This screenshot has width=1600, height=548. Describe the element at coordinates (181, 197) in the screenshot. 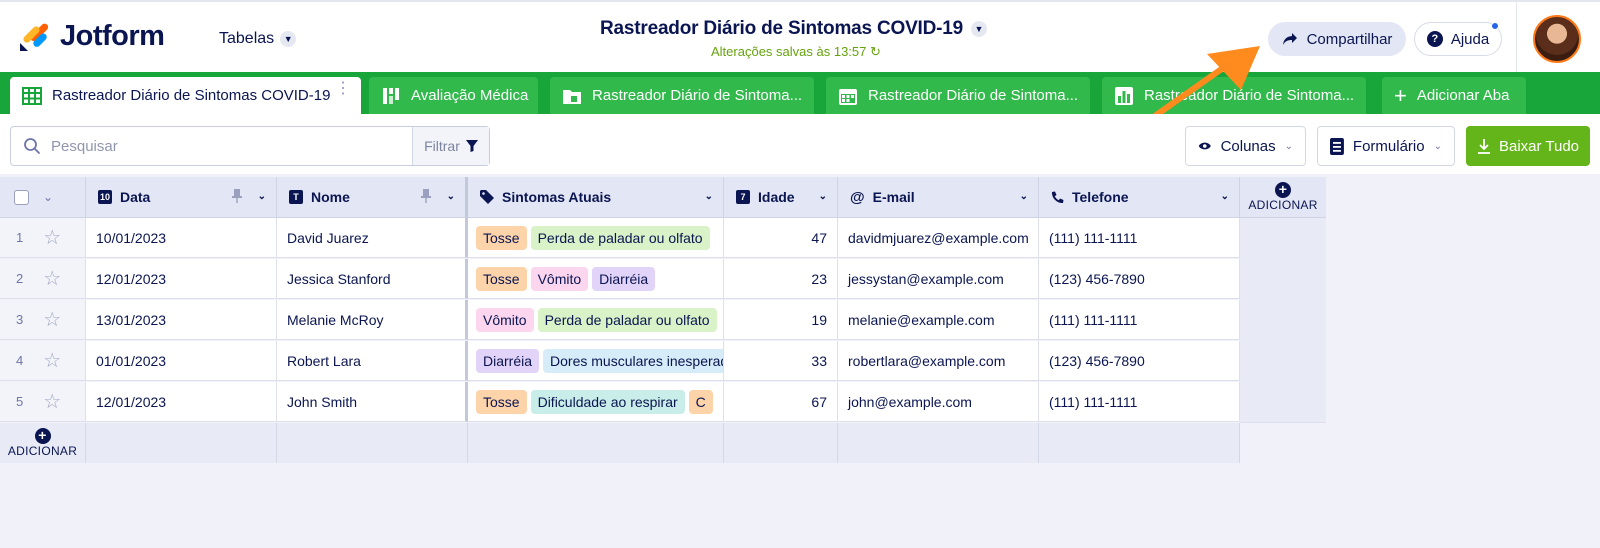

I see `column-header-data: 10 Data ⌄` at that location.